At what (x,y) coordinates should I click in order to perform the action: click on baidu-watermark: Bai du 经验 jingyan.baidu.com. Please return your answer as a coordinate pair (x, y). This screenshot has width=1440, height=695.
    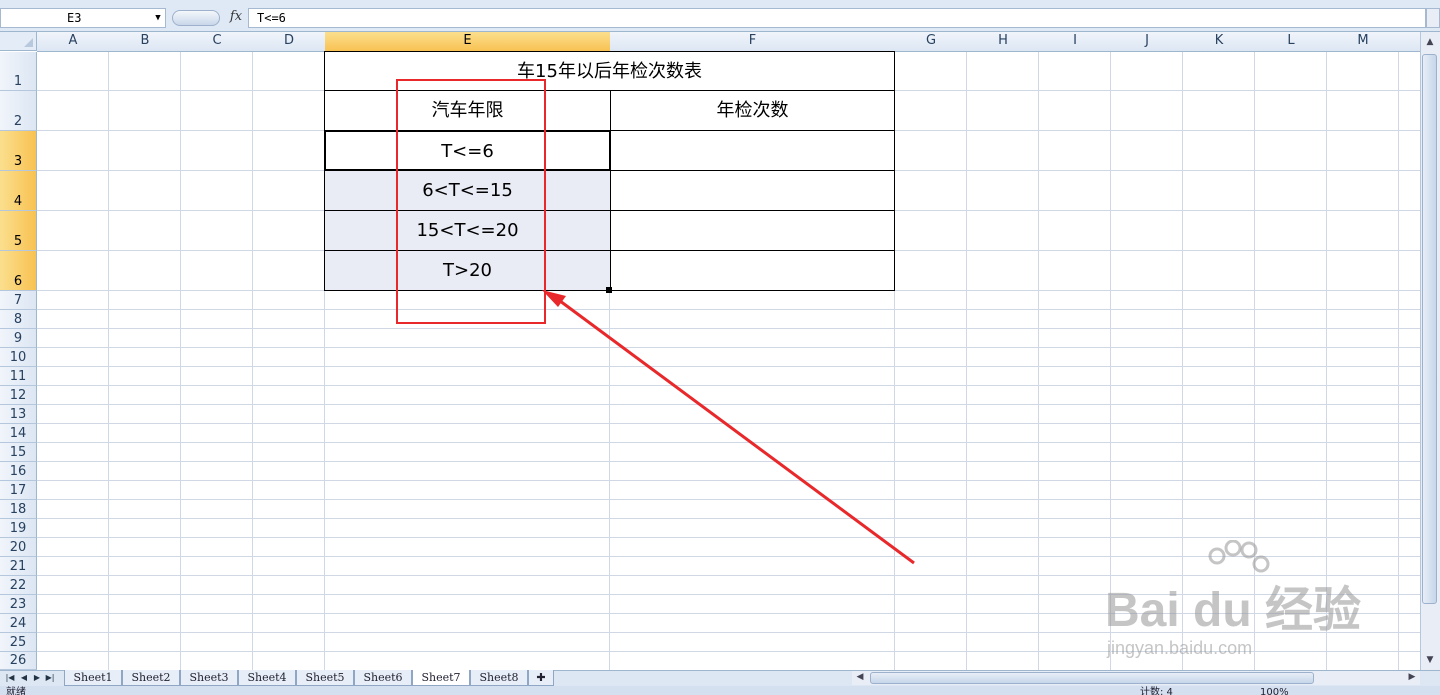
    Looking at the image, I should click on (1235, 605).